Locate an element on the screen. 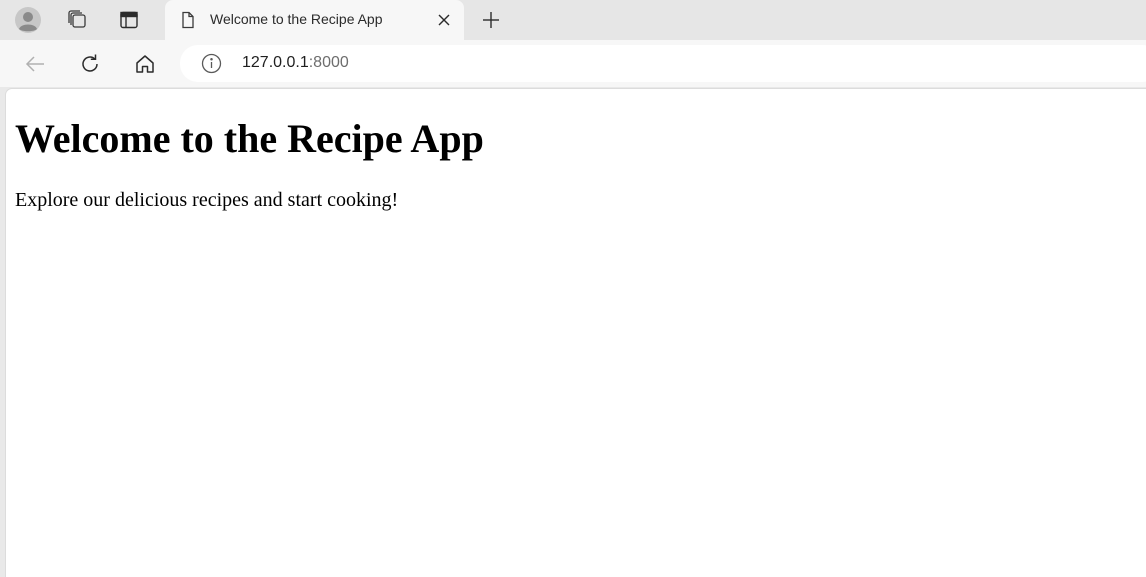  refresh-icon is located at coordinates (90, 64).